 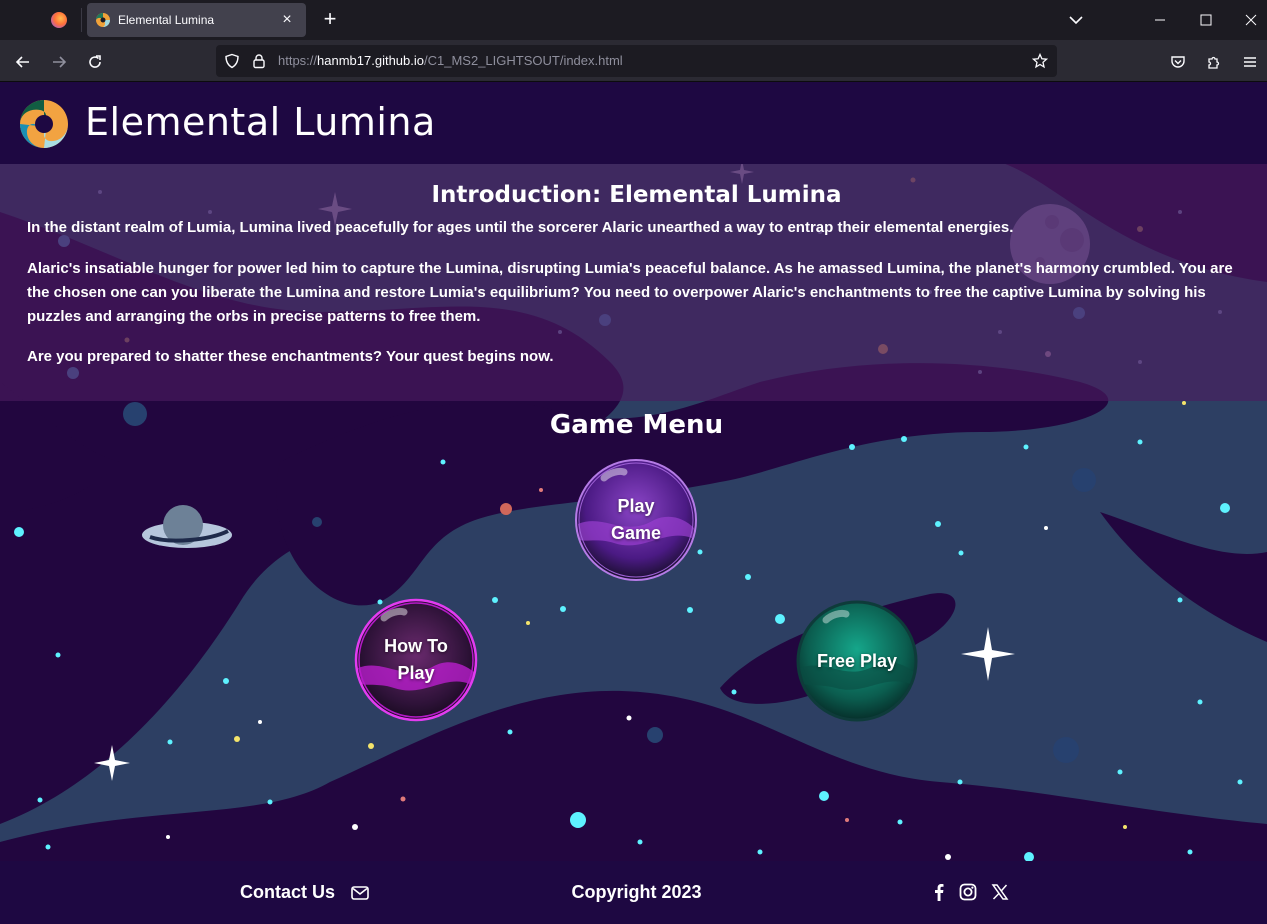 I want to click on x-icon, so click(x=1000, y=892).